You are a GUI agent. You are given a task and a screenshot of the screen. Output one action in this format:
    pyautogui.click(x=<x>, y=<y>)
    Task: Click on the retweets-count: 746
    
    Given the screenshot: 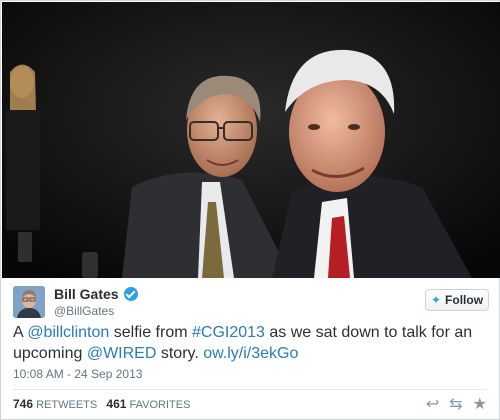 What is the action you would take?
    pyautogui.click(x=23, y=404)
    